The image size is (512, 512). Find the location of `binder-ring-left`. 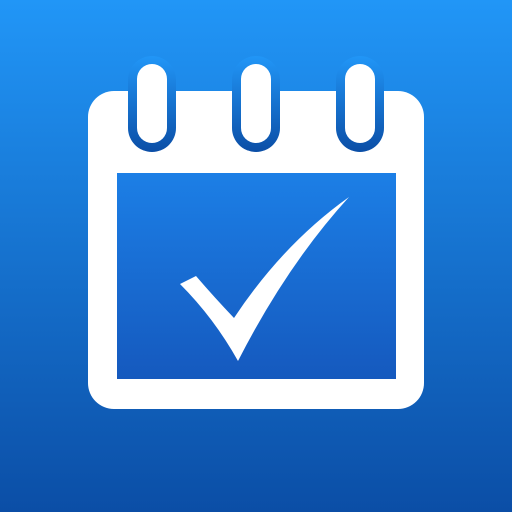

binder-ring-left is located at coordinates (152, 104).